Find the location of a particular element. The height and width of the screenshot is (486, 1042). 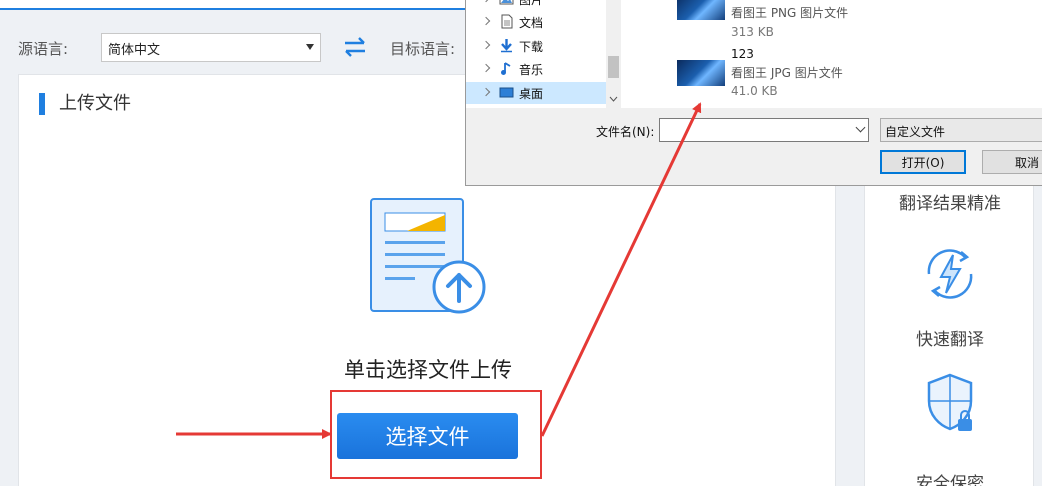

upload-hint: 单击选择文件上传 is located at coordinates (428, 369).